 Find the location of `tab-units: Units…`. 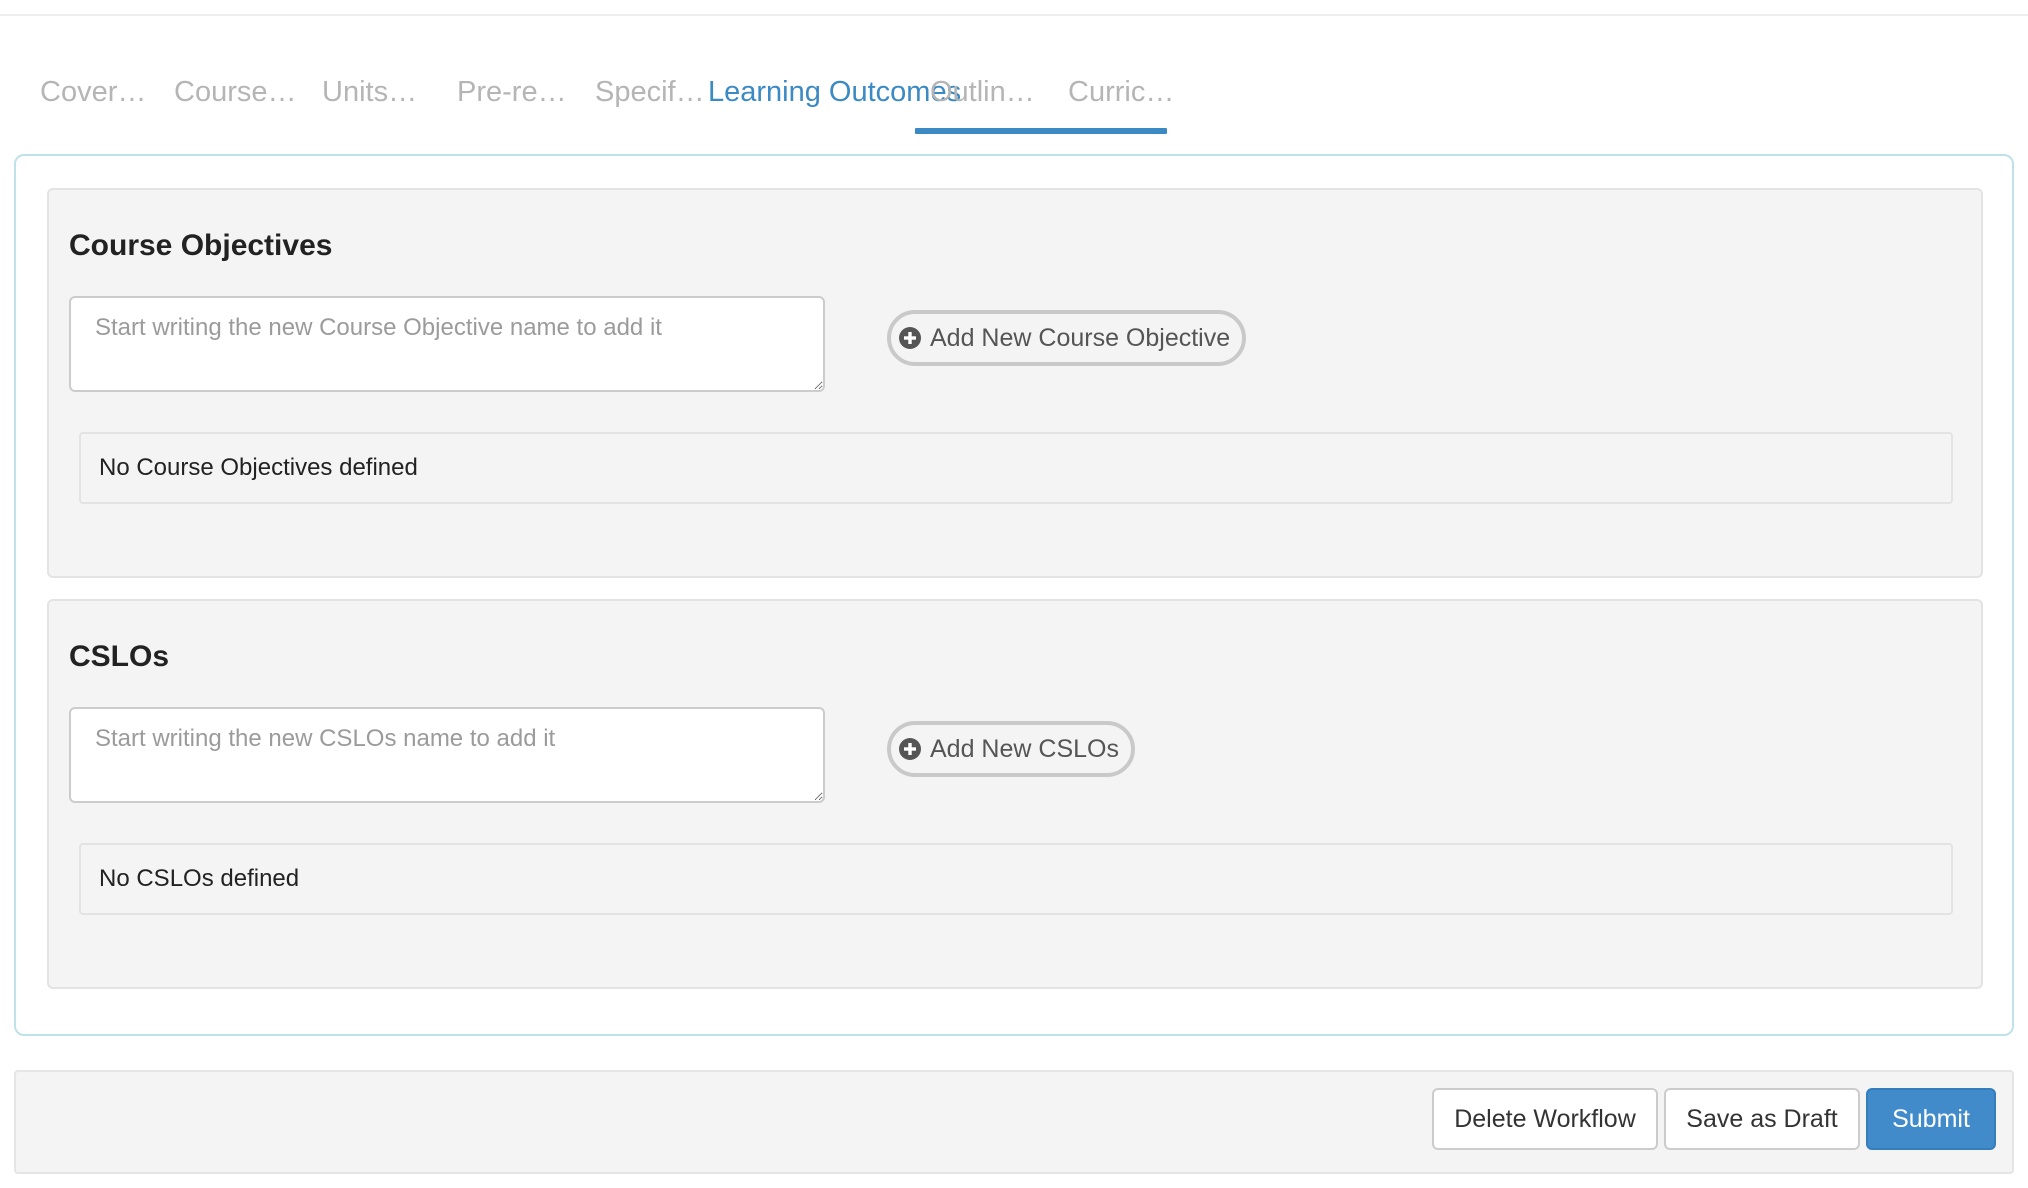

tab-units: Units… is located at coordinates (369, 92).